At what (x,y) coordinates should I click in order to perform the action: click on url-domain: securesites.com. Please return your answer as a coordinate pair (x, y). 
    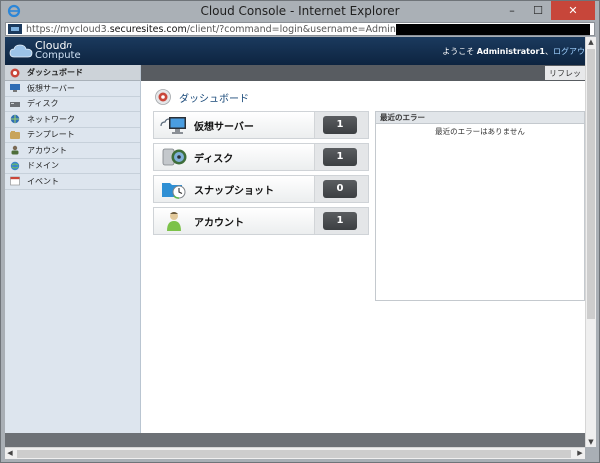
    Looking at the image, I should click on (148, 29).